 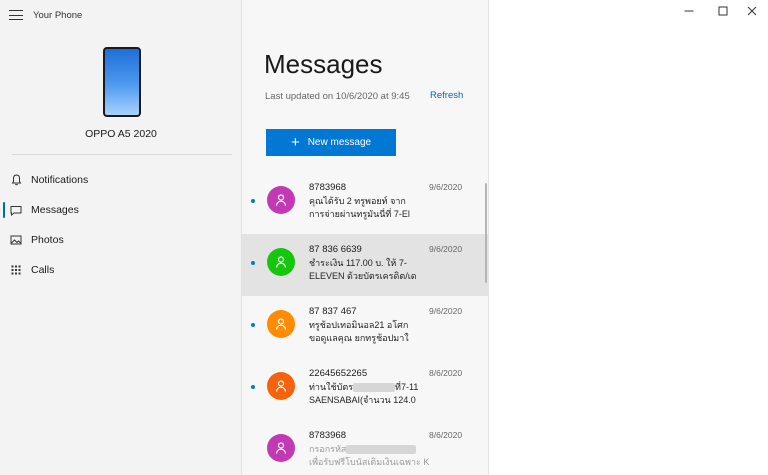 I want to click on minimize-button, so click(x=689, y=11).